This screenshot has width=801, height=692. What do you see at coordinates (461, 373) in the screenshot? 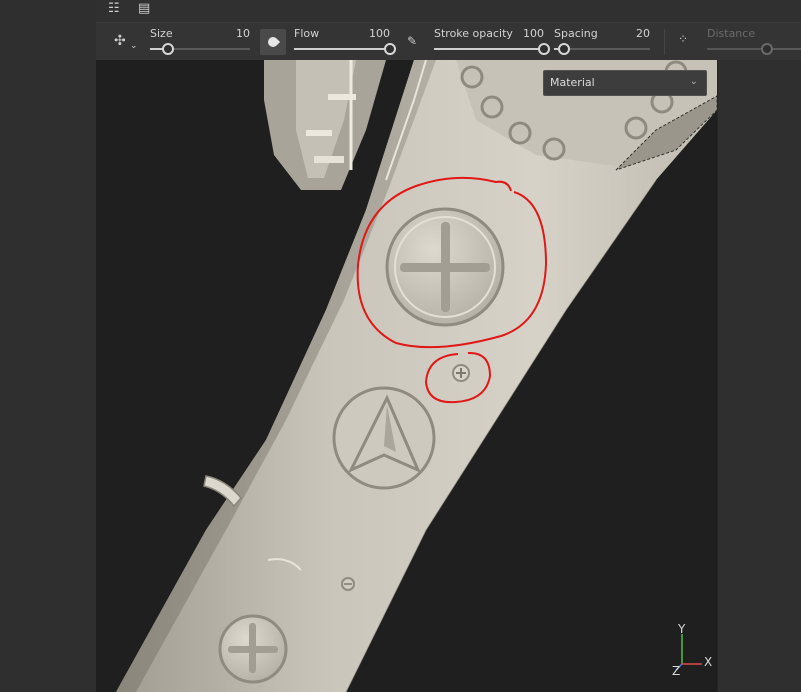
I see `small-screw` at bounding box center [461, 373].